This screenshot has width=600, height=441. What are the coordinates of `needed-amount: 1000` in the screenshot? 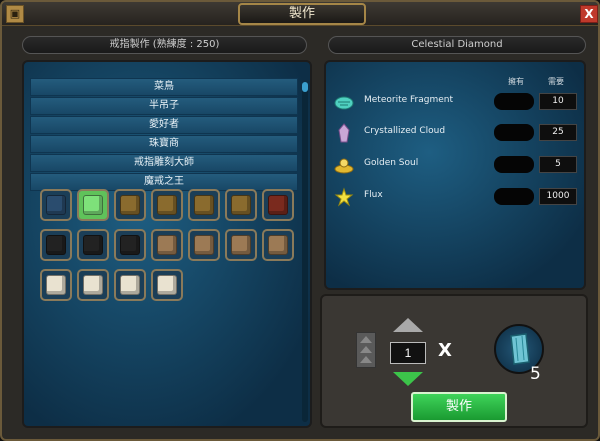 It's located at (558, 196).